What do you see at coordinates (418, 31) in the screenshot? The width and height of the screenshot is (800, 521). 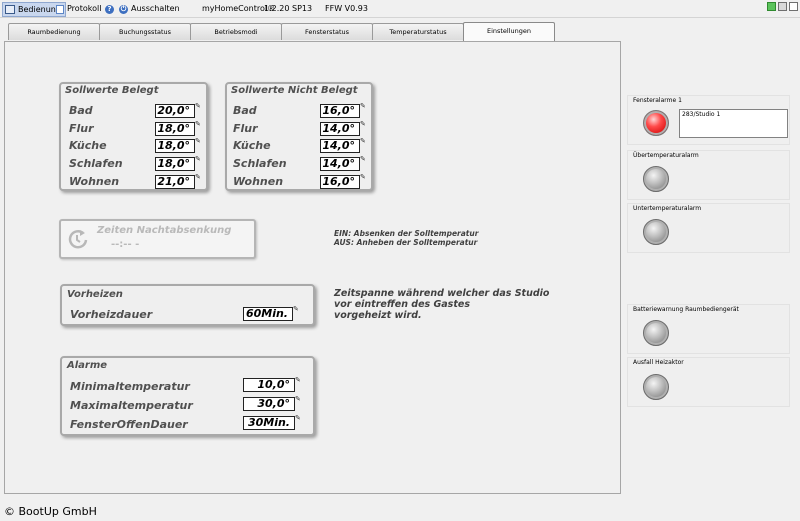 I see `tab-temperaturstatus: Temperaturstatus` at bounding box center [418, 31].